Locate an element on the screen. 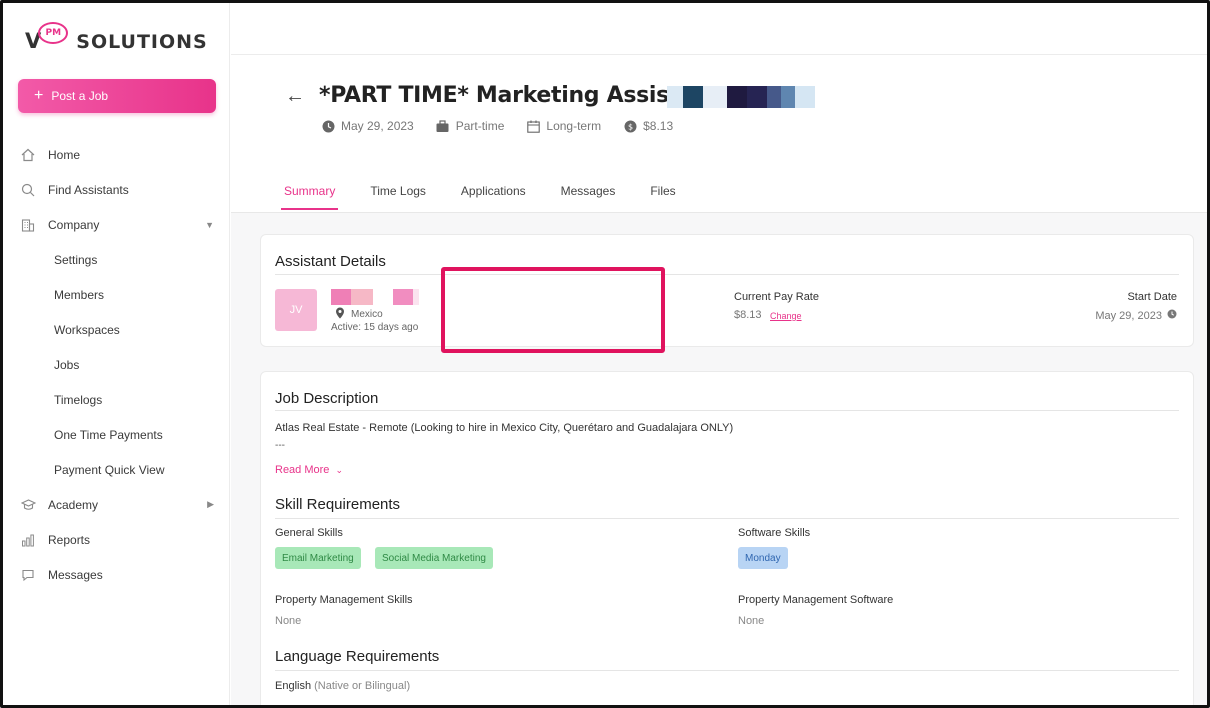 This screenshot has width=1210, height=708. sidebar-item-company: Company ▼ is located at coordinates (116, 224).